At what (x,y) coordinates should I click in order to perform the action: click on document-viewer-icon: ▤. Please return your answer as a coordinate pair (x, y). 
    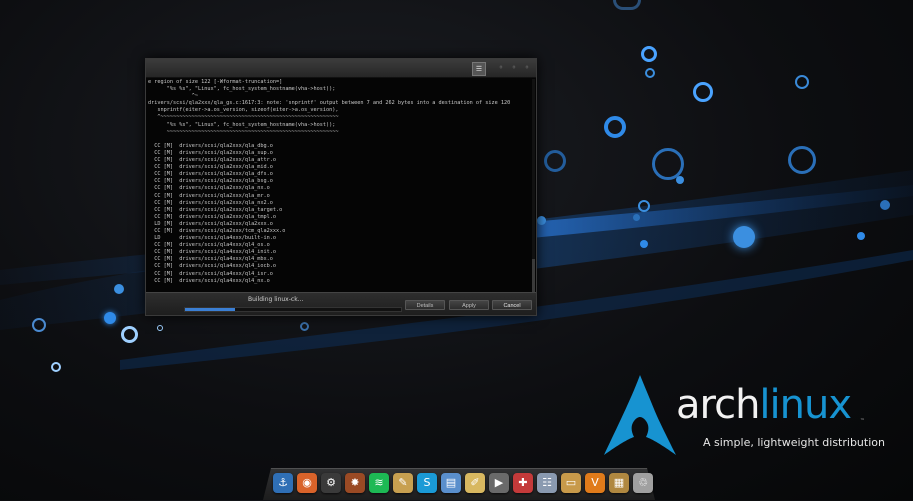
    Looking at the image, I should click on (451, 483).